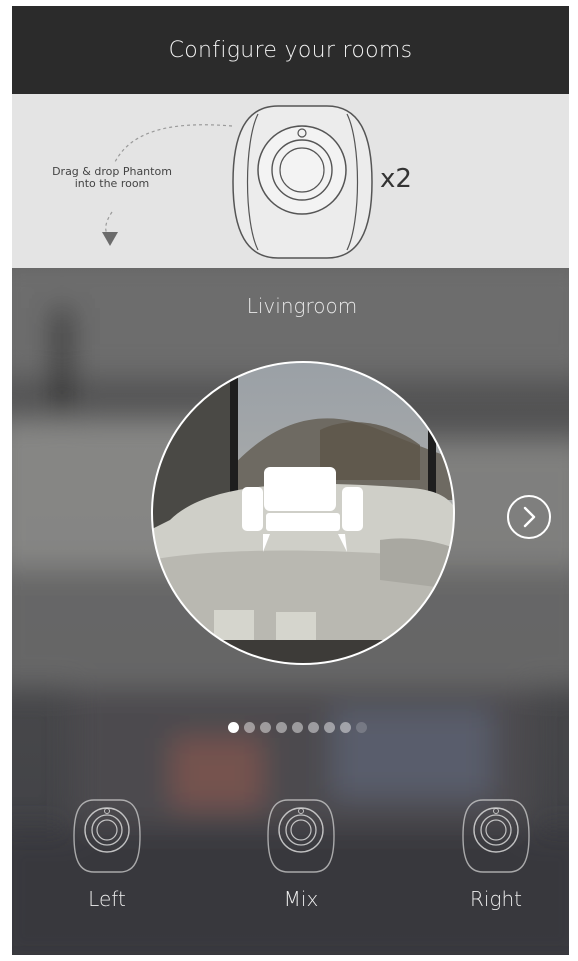  I want to click on speaker-slot-mix: Mix, so click(301, 854).